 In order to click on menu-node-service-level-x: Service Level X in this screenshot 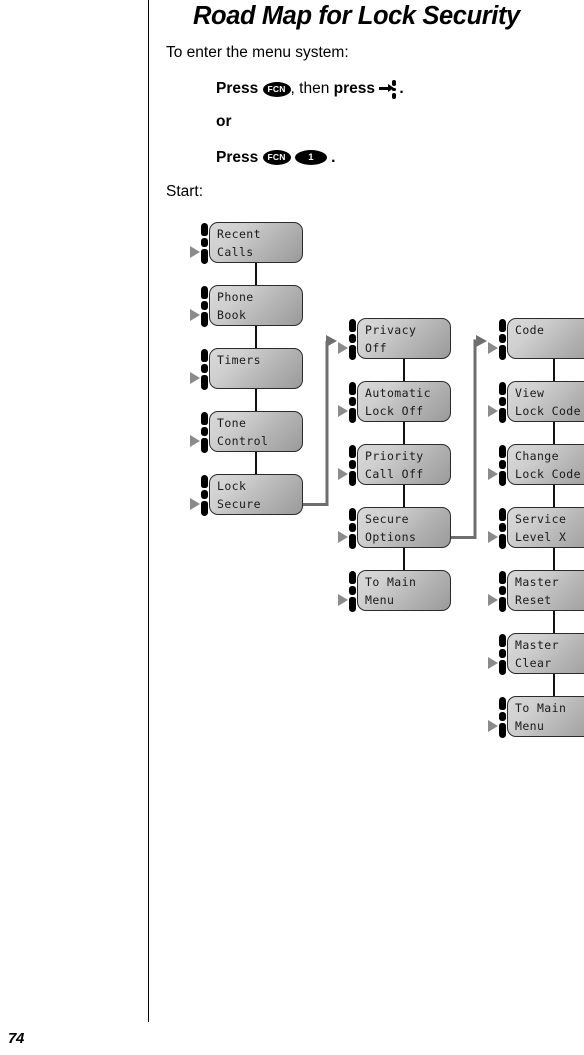, I will do `click(536, 529)`.